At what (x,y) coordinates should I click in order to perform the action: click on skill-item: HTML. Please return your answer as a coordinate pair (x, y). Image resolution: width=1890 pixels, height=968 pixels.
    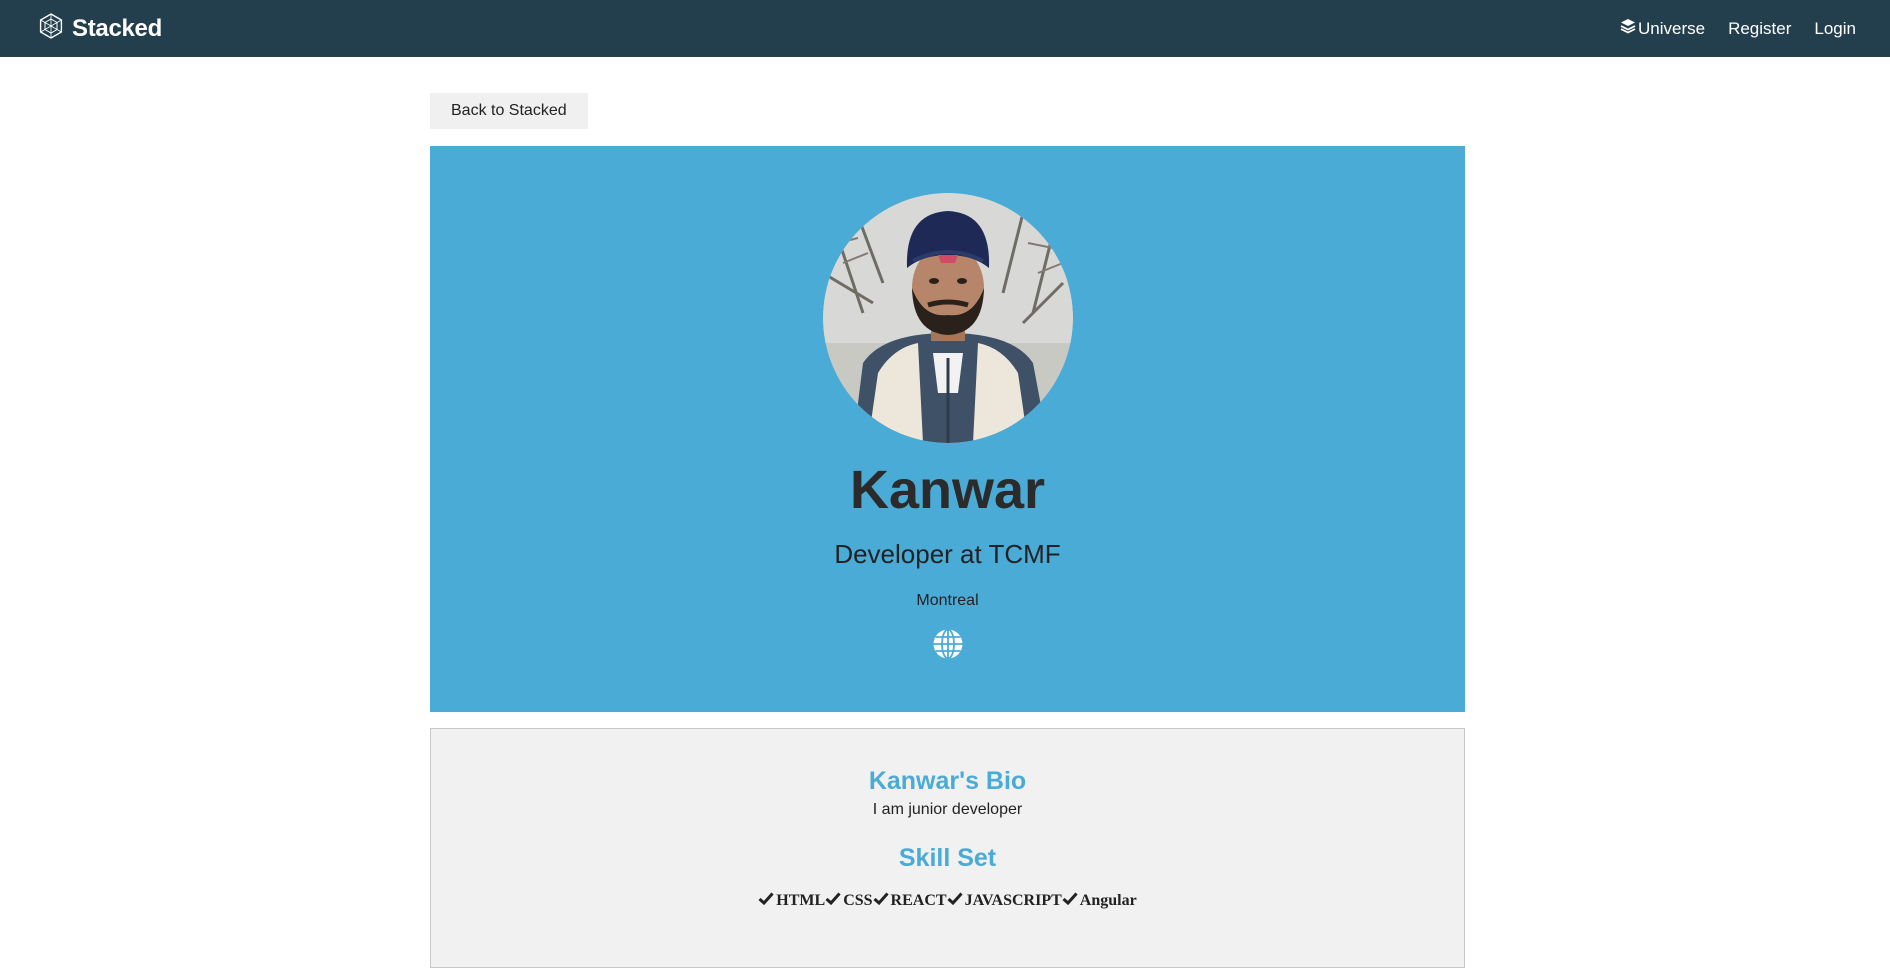
    Looking at the image, I should click on (791, 901).